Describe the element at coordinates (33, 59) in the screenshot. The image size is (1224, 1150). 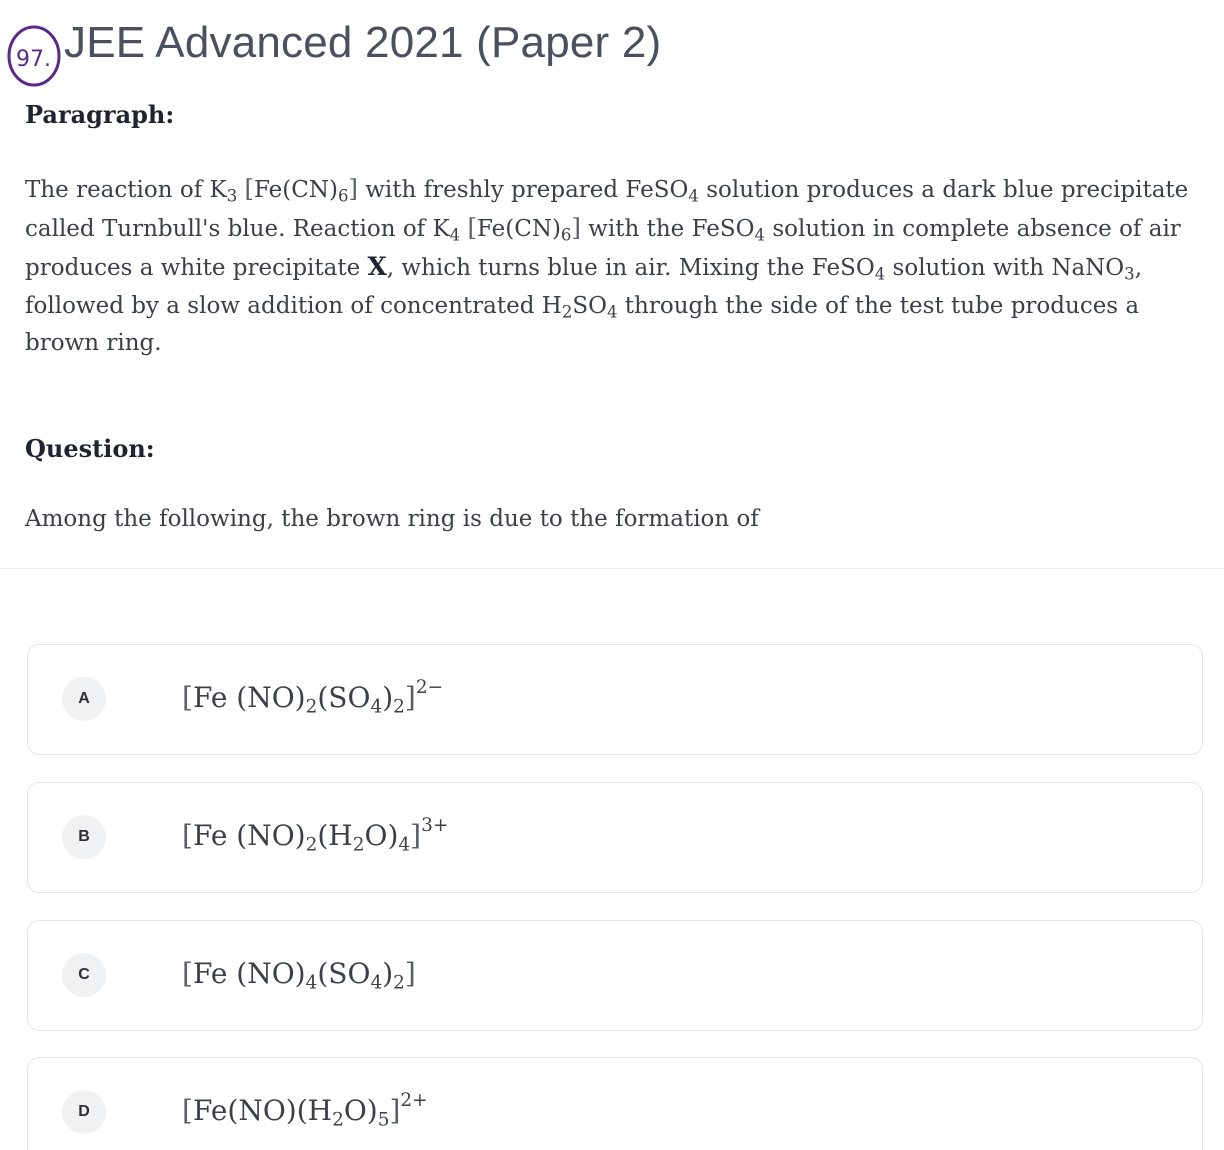
I see `annotation-text: 97.` at that location.